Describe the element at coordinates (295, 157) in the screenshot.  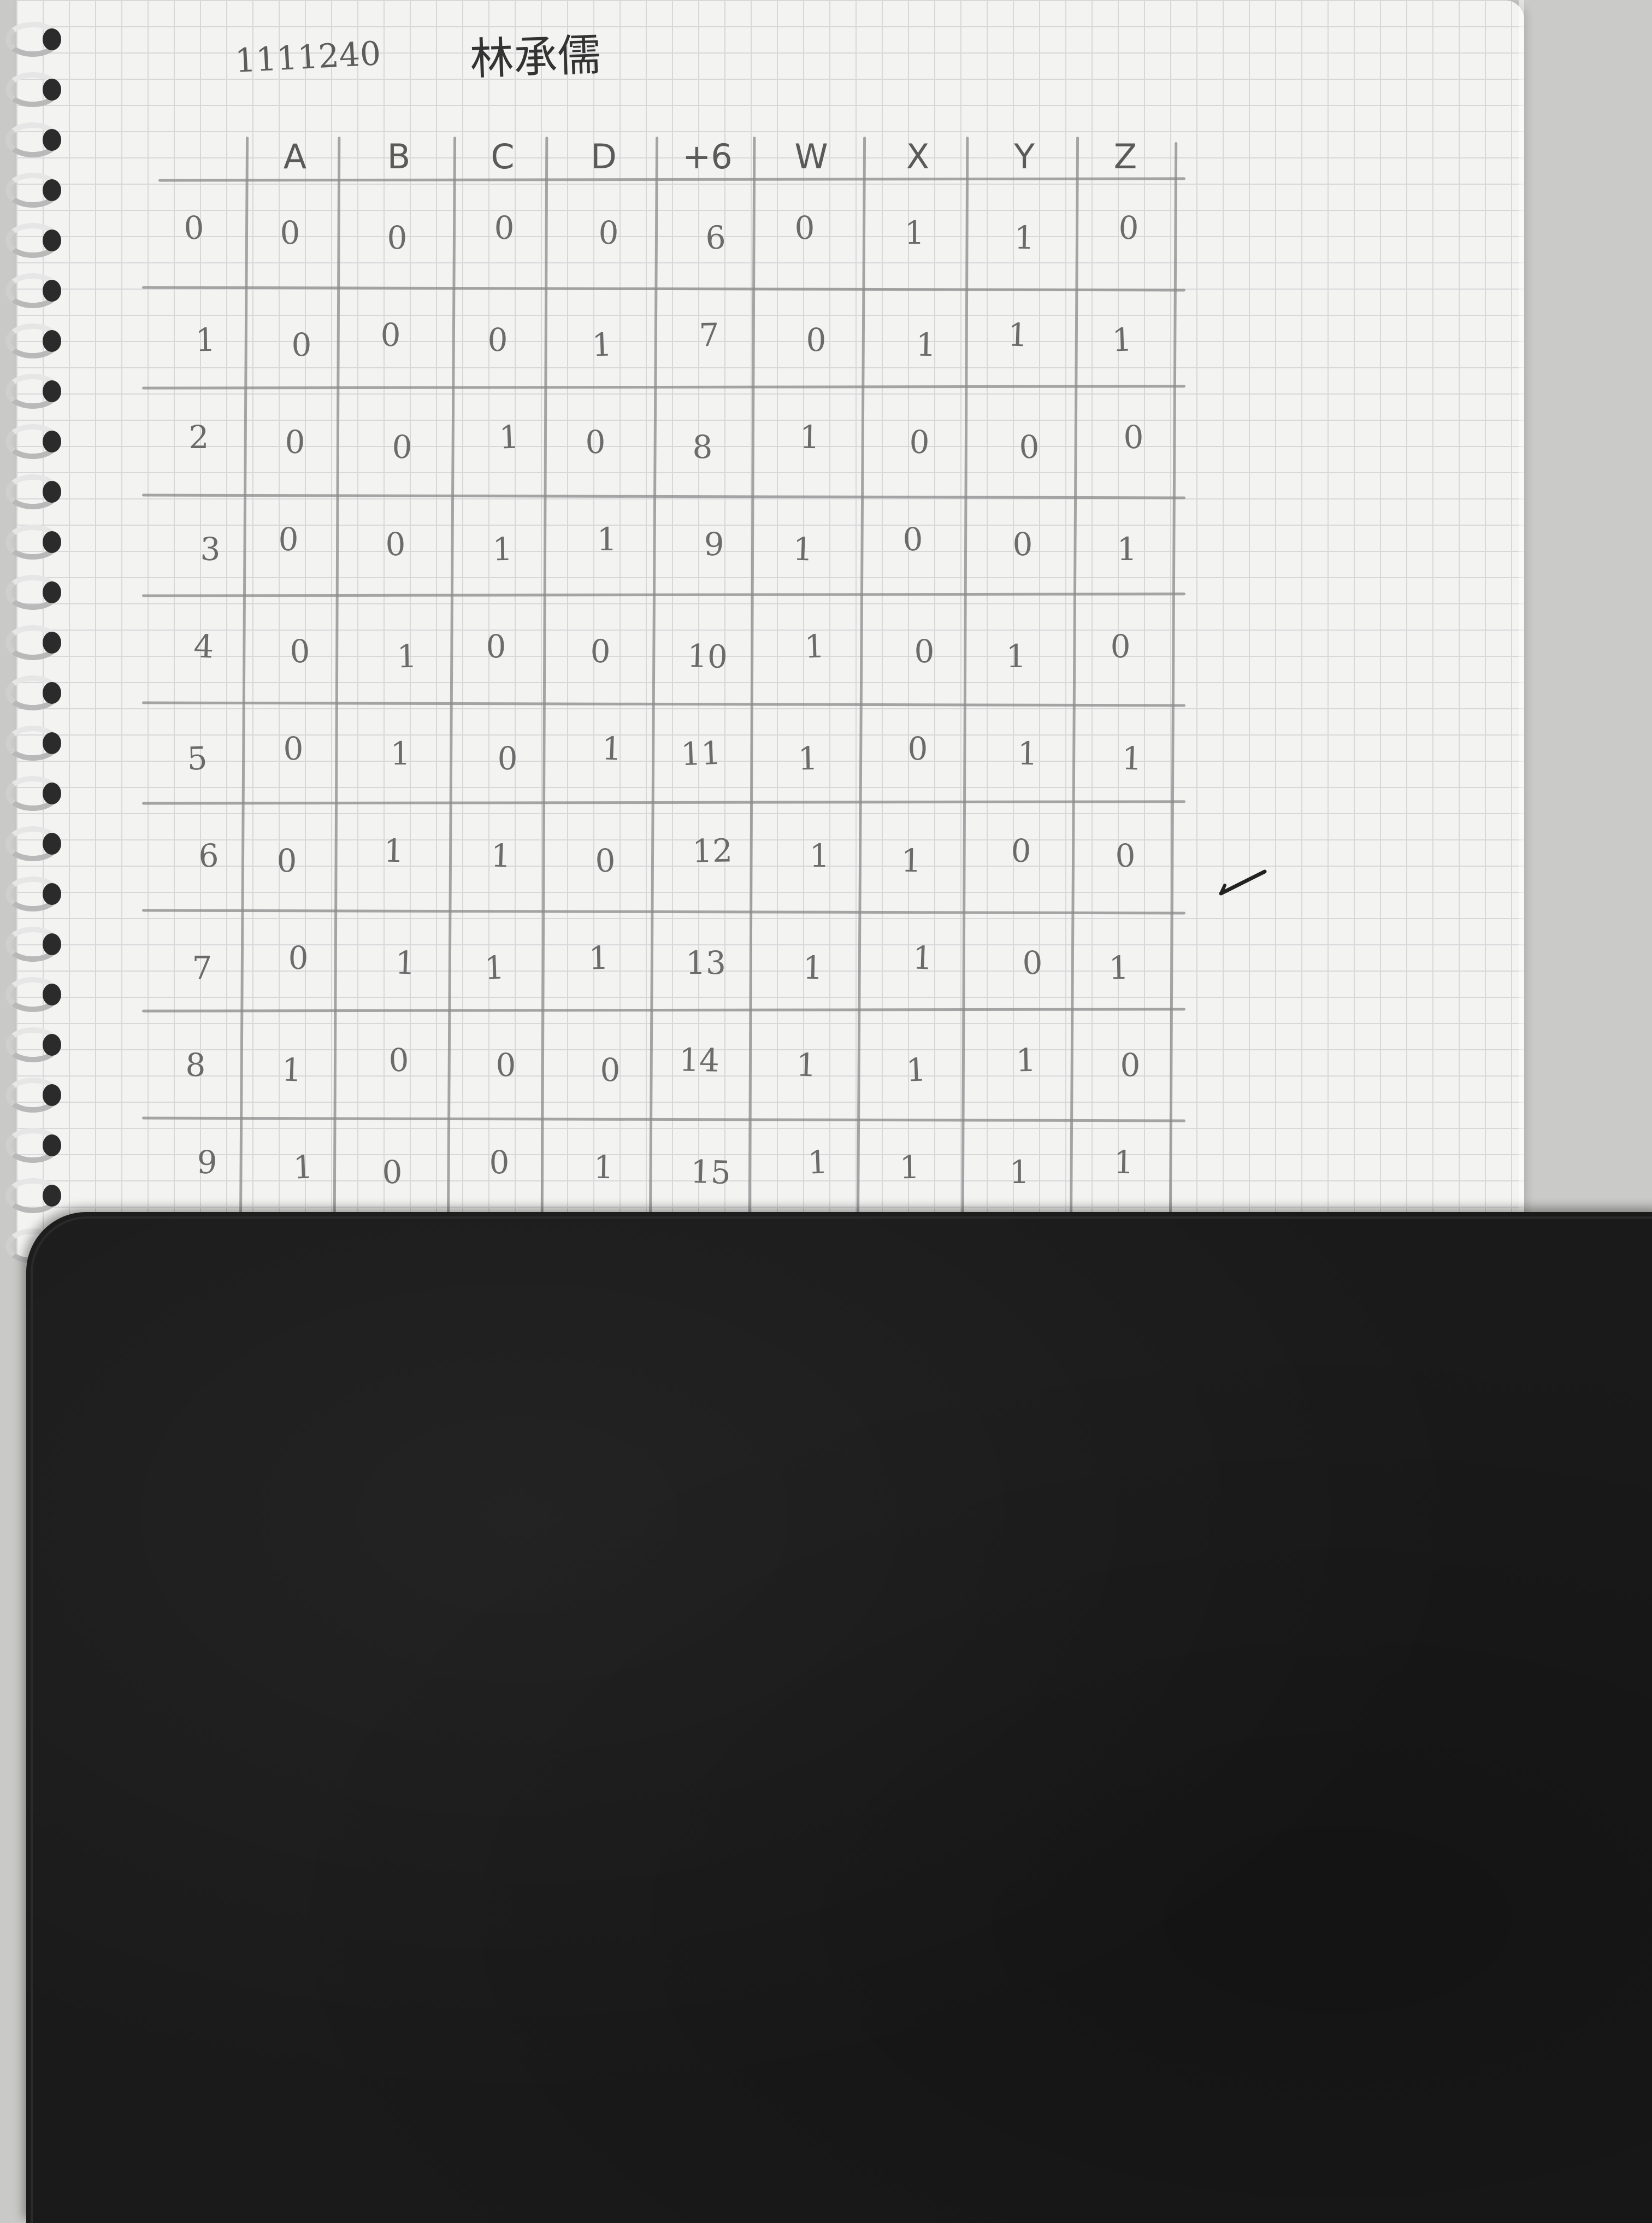
I see `column-header: A` at that location.